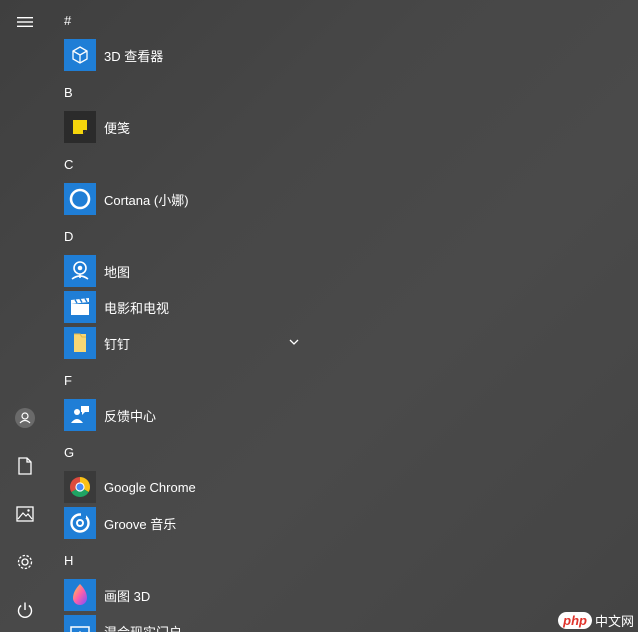 This screenshot has width=638, height=632. What do you see at coordinates (80, 55) in the screenshot?
I see `3d-viewer-icon` at bounding box center [80, 55].